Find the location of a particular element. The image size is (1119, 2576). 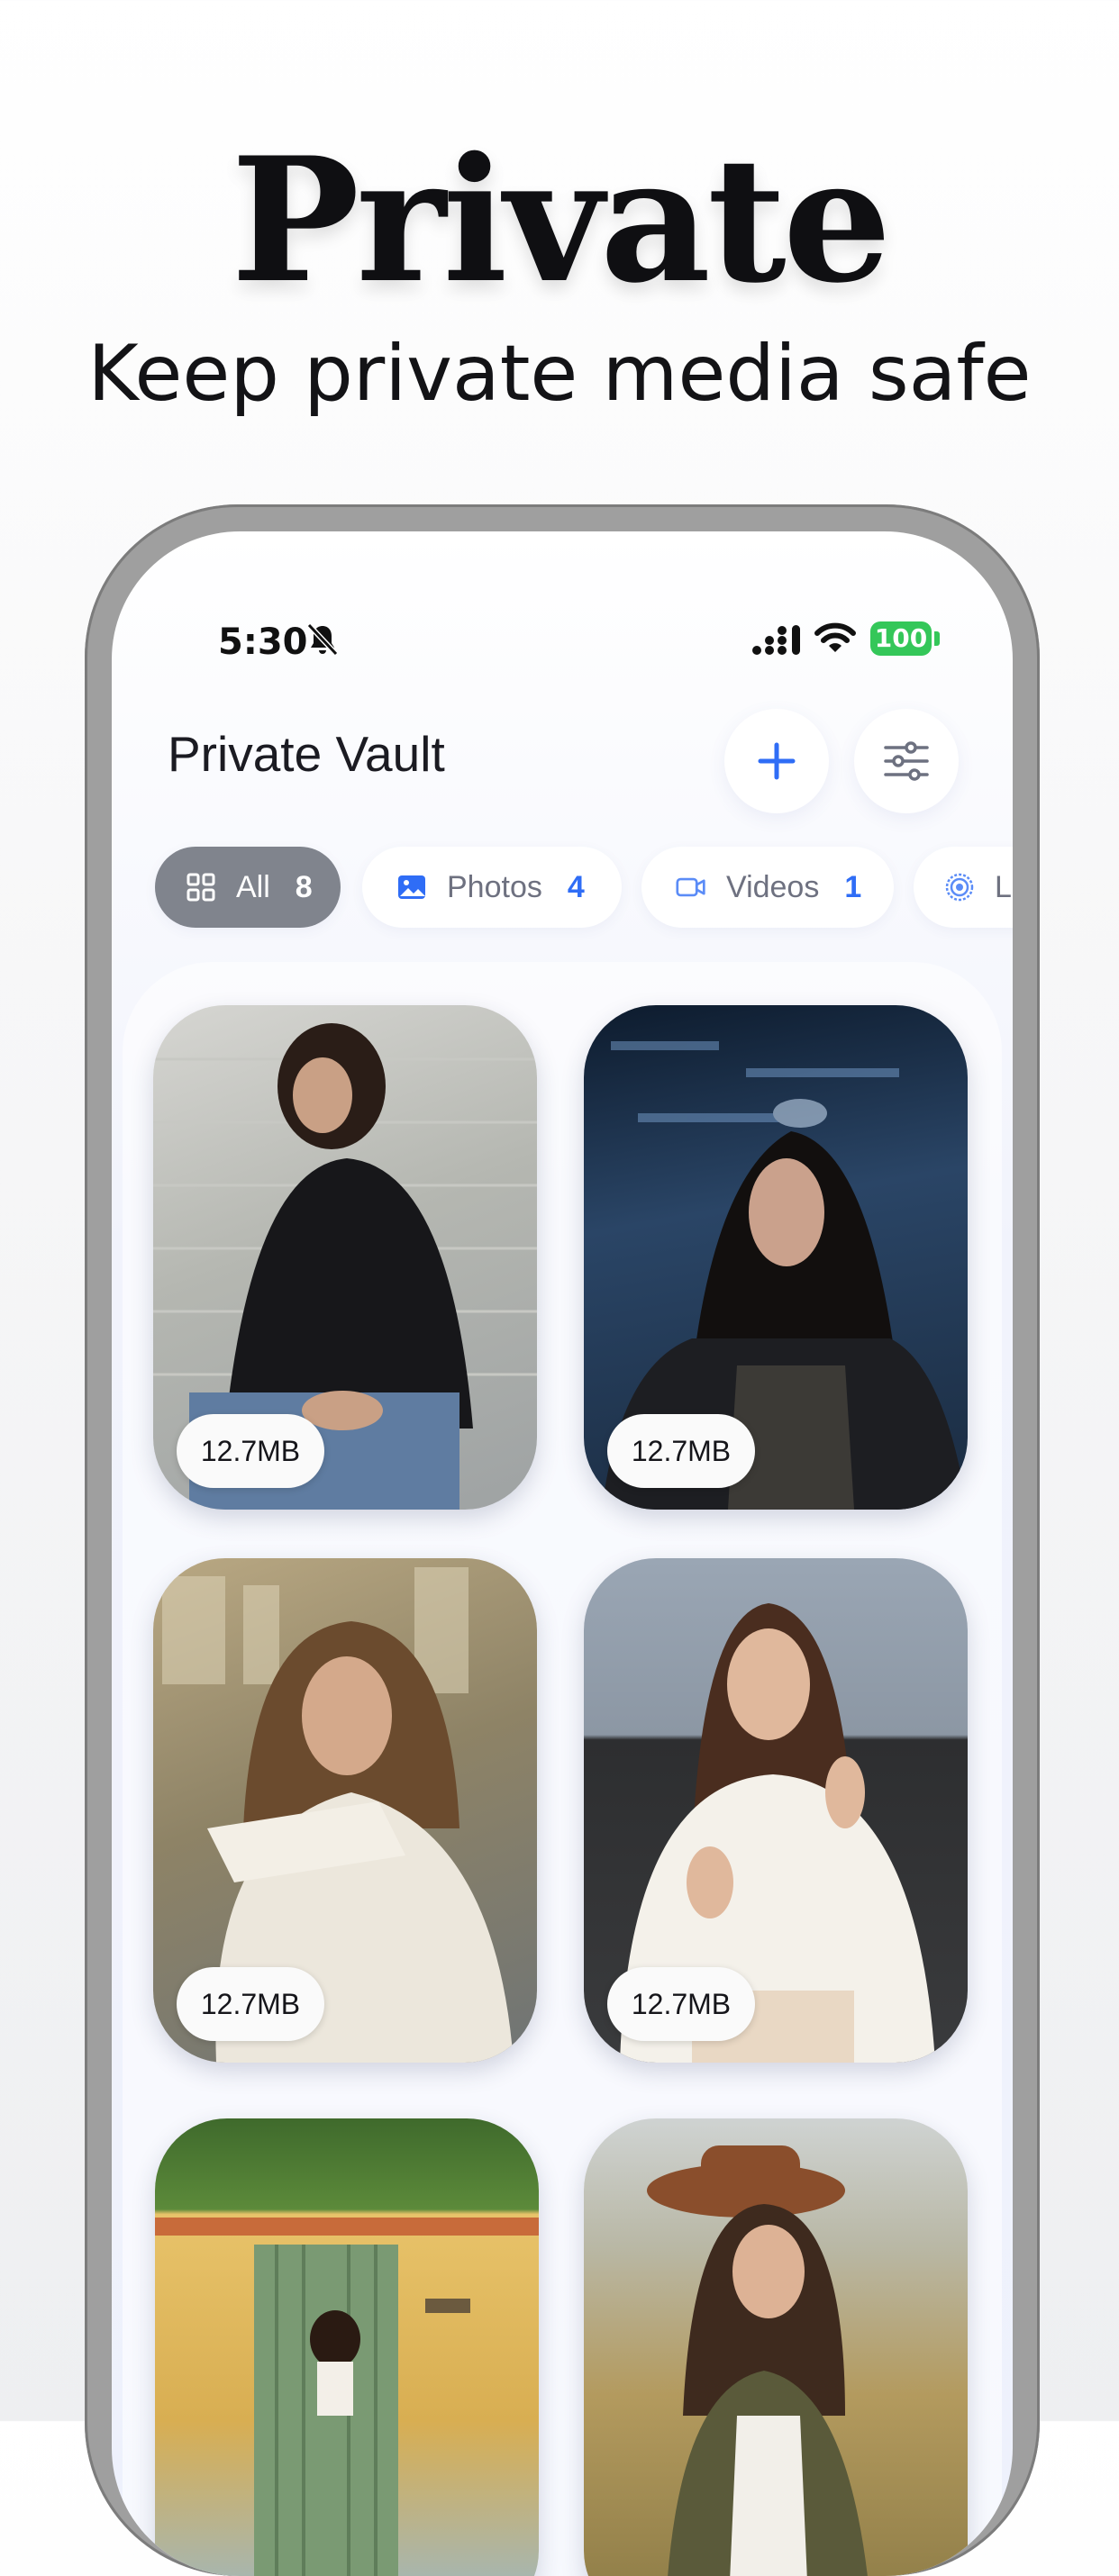

signal-icon is located at coordinates (776, 640).